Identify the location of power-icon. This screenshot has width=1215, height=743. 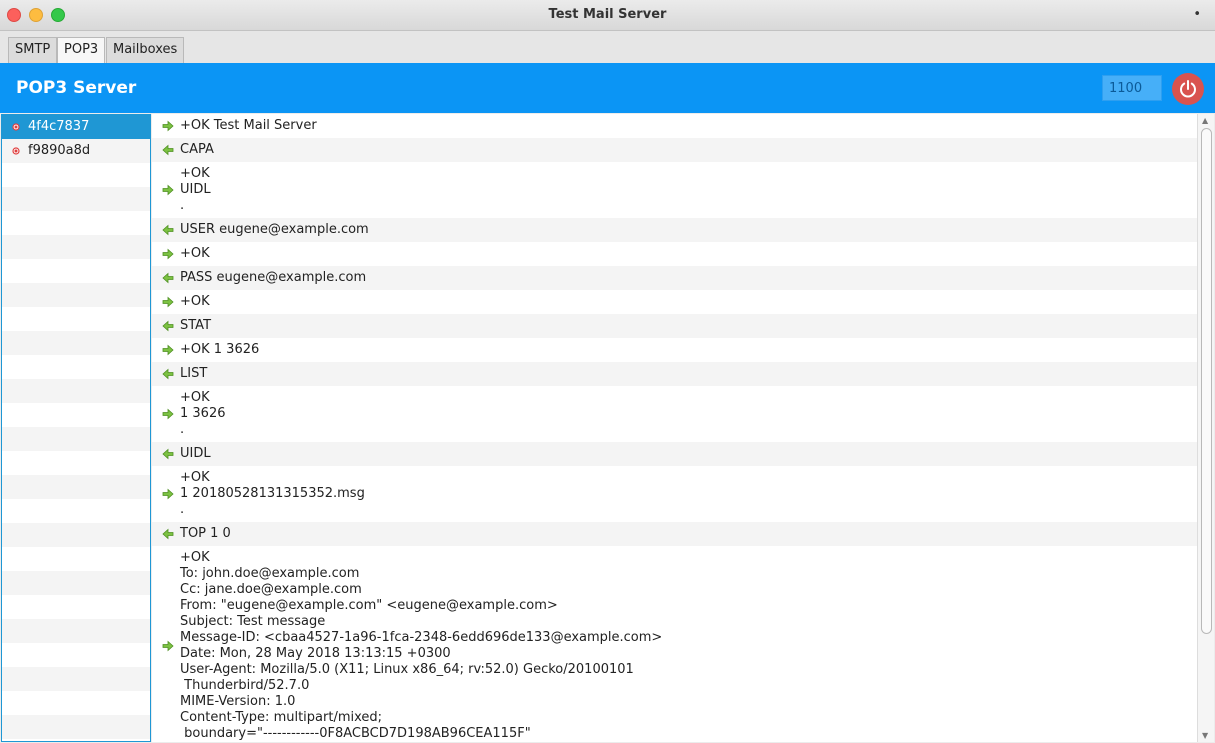
(1188, 89).